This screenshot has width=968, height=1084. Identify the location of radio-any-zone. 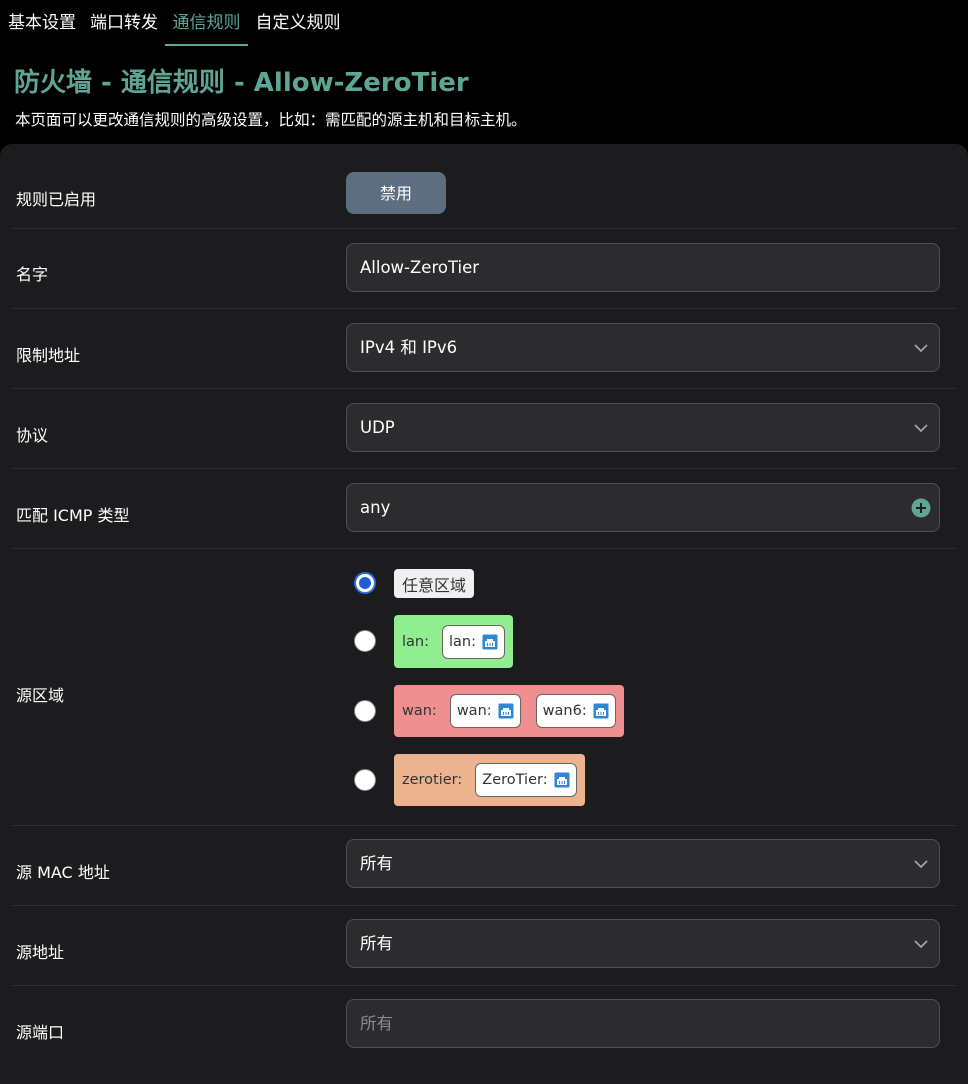
(365, 583).